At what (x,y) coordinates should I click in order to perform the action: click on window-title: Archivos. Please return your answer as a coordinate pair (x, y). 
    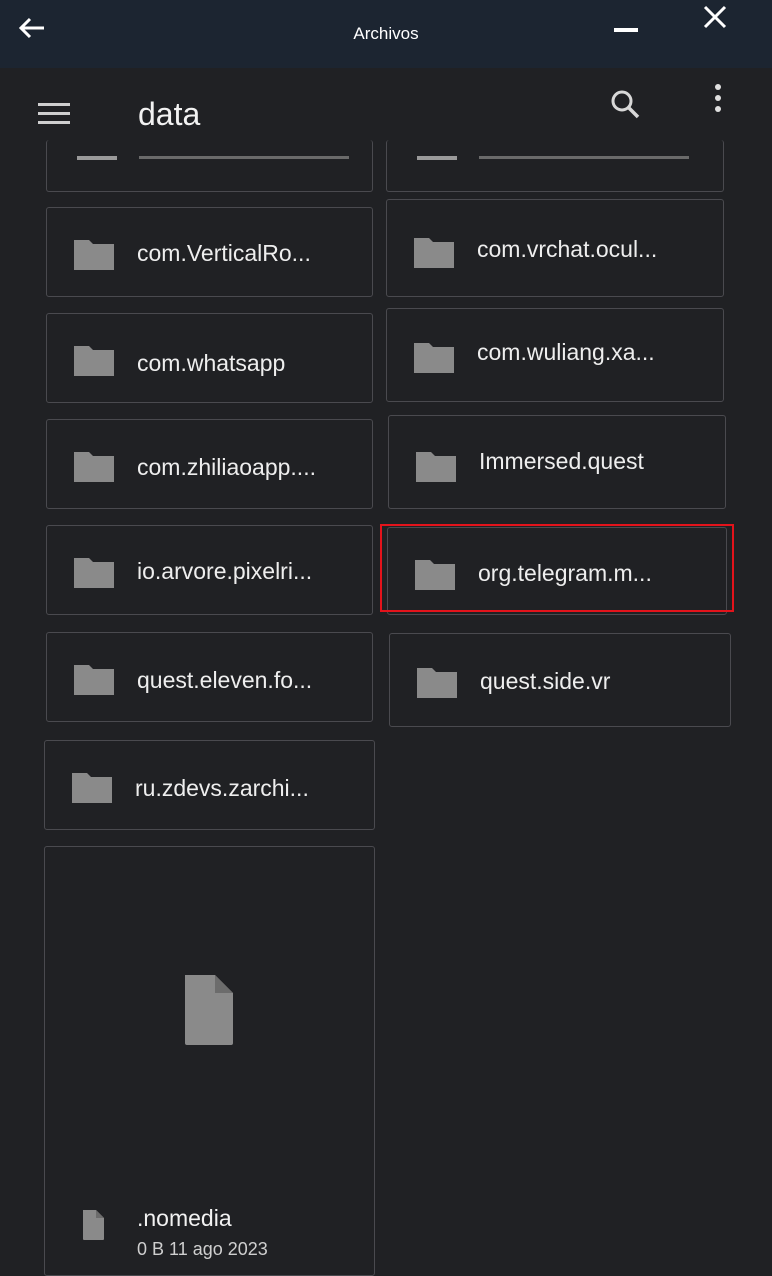
    Looking at the image, I should click on (386, 33).